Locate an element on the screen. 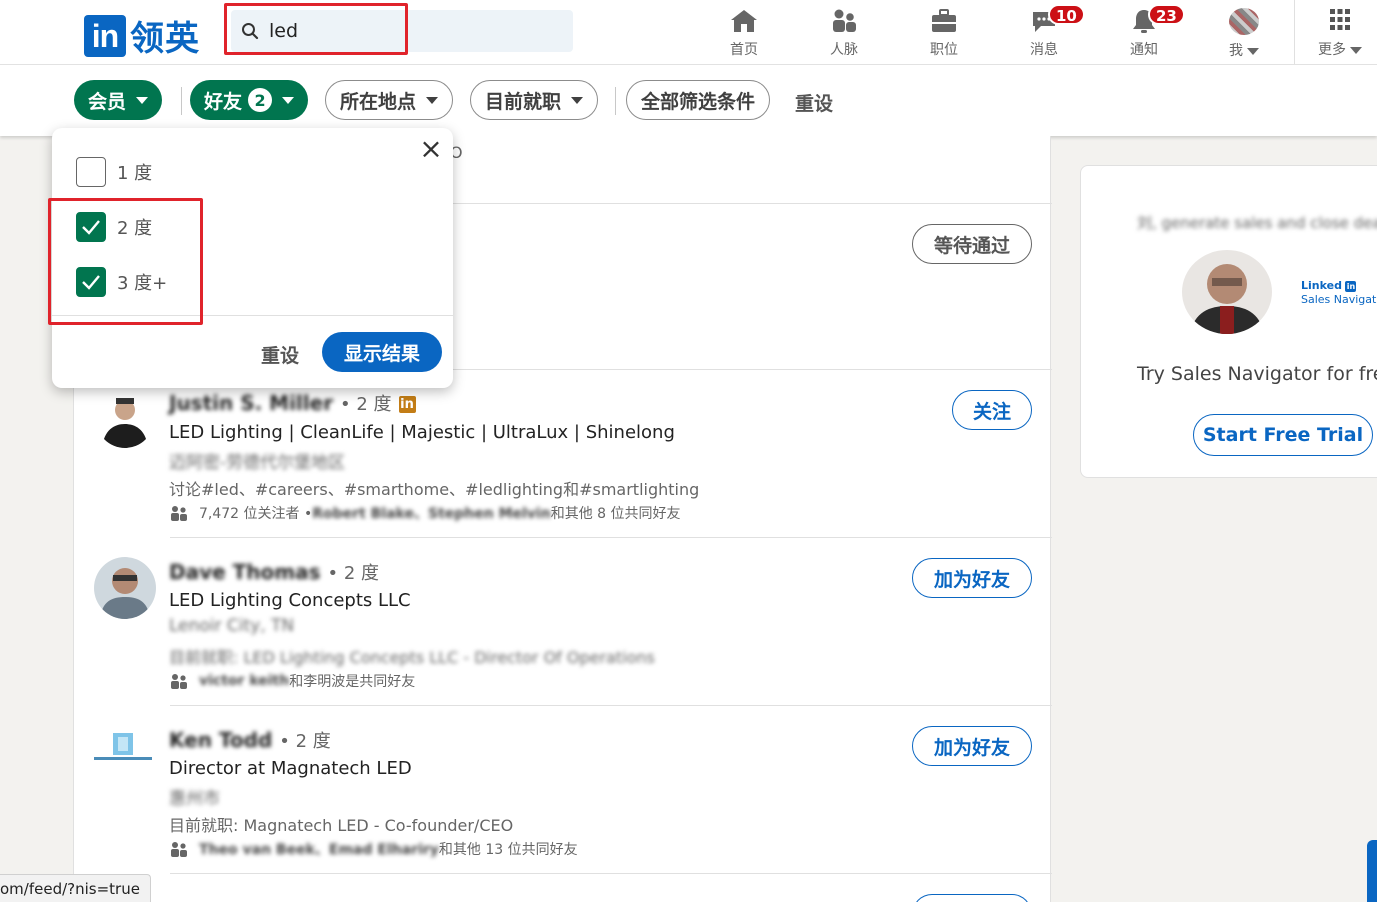  filter-company-label: 目前就职 is located at coordinates (523, 101).